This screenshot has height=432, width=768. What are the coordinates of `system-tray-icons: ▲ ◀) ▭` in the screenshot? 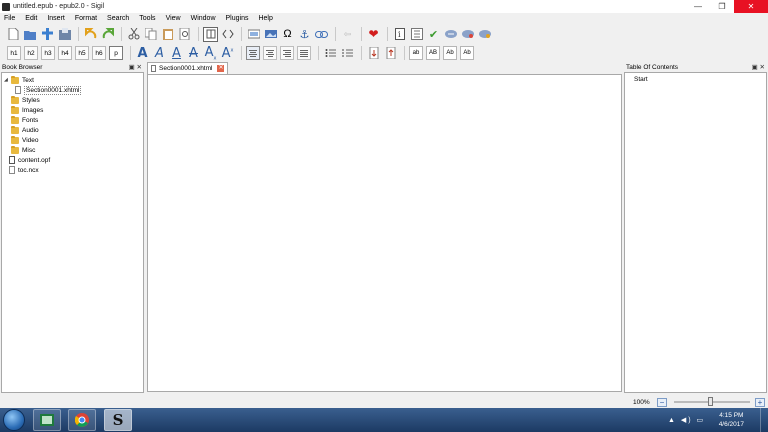 It's located at (686, 420).